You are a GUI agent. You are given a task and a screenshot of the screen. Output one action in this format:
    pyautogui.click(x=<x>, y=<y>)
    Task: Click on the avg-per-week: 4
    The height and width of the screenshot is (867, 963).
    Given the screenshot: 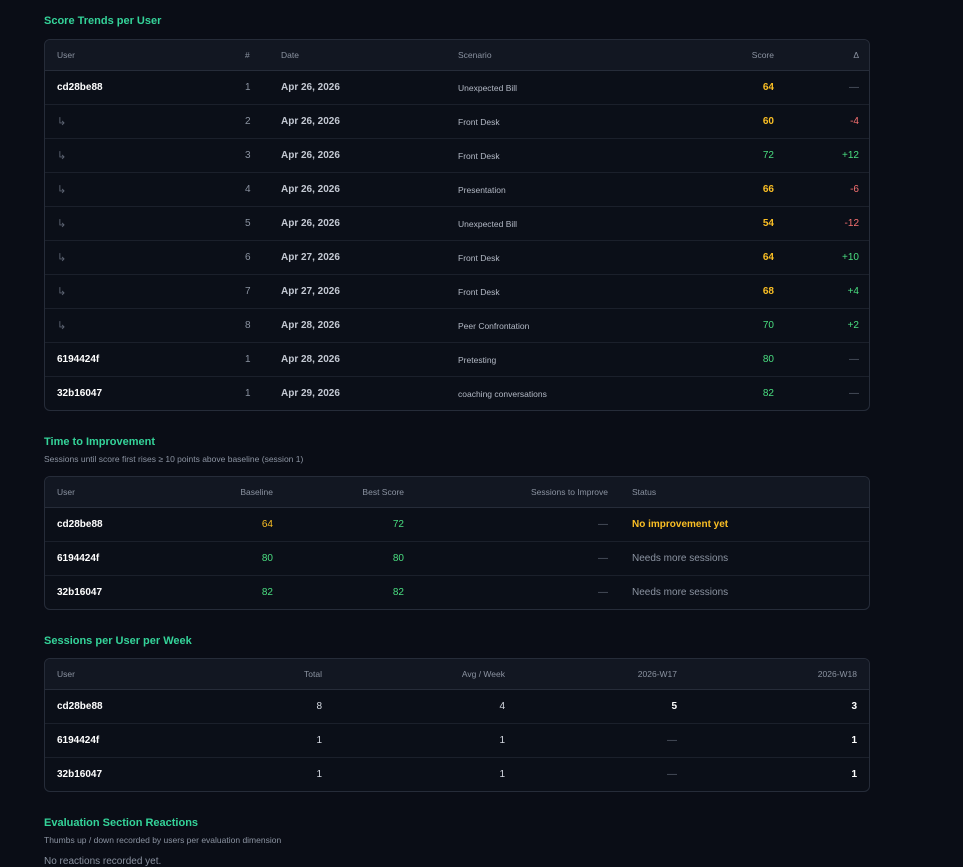 What is the action you would take?
    pyautogui.click(x=425, y=706)
    